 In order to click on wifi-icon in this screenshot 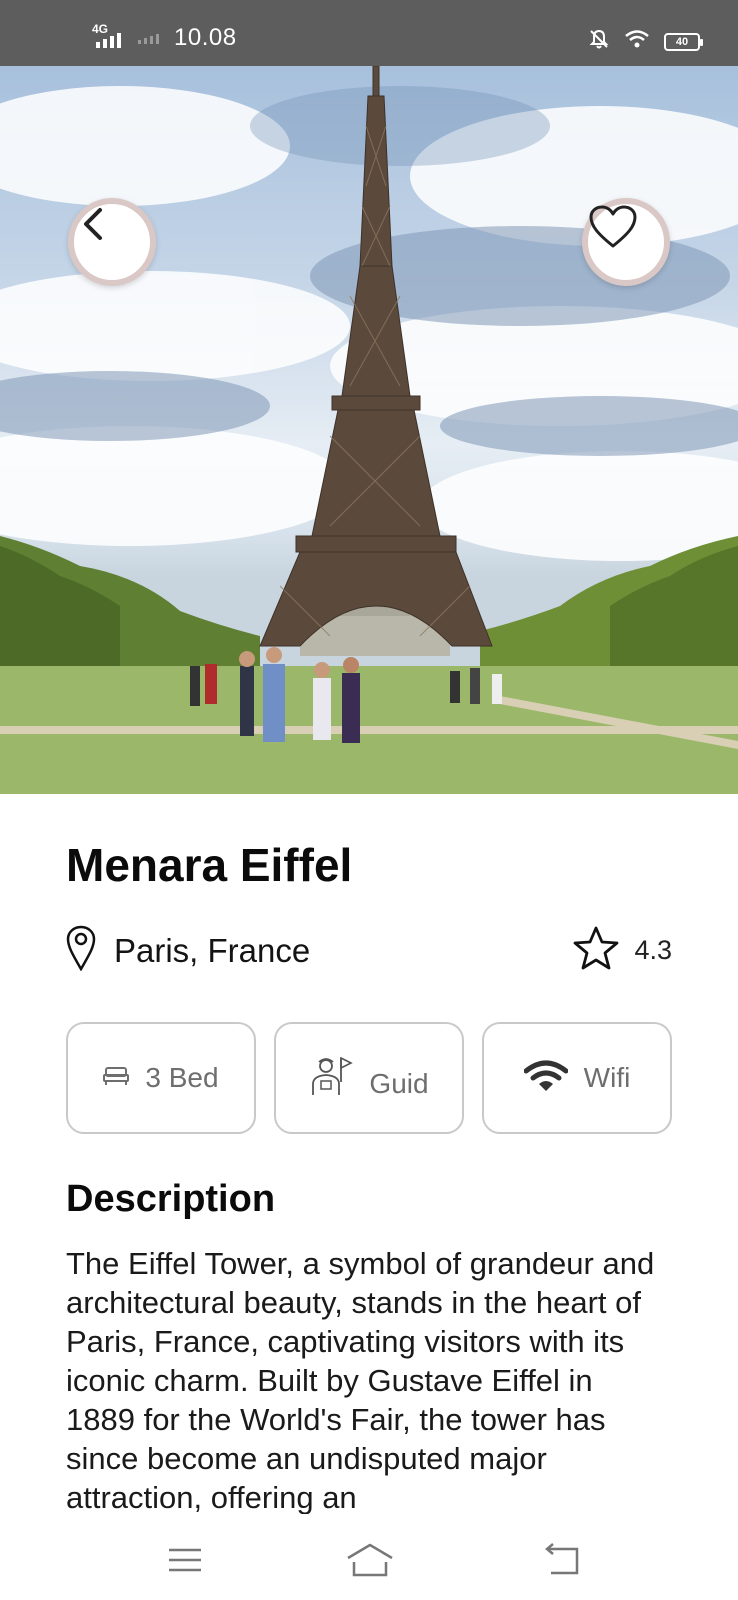, I will do `click(546, 1078)`.